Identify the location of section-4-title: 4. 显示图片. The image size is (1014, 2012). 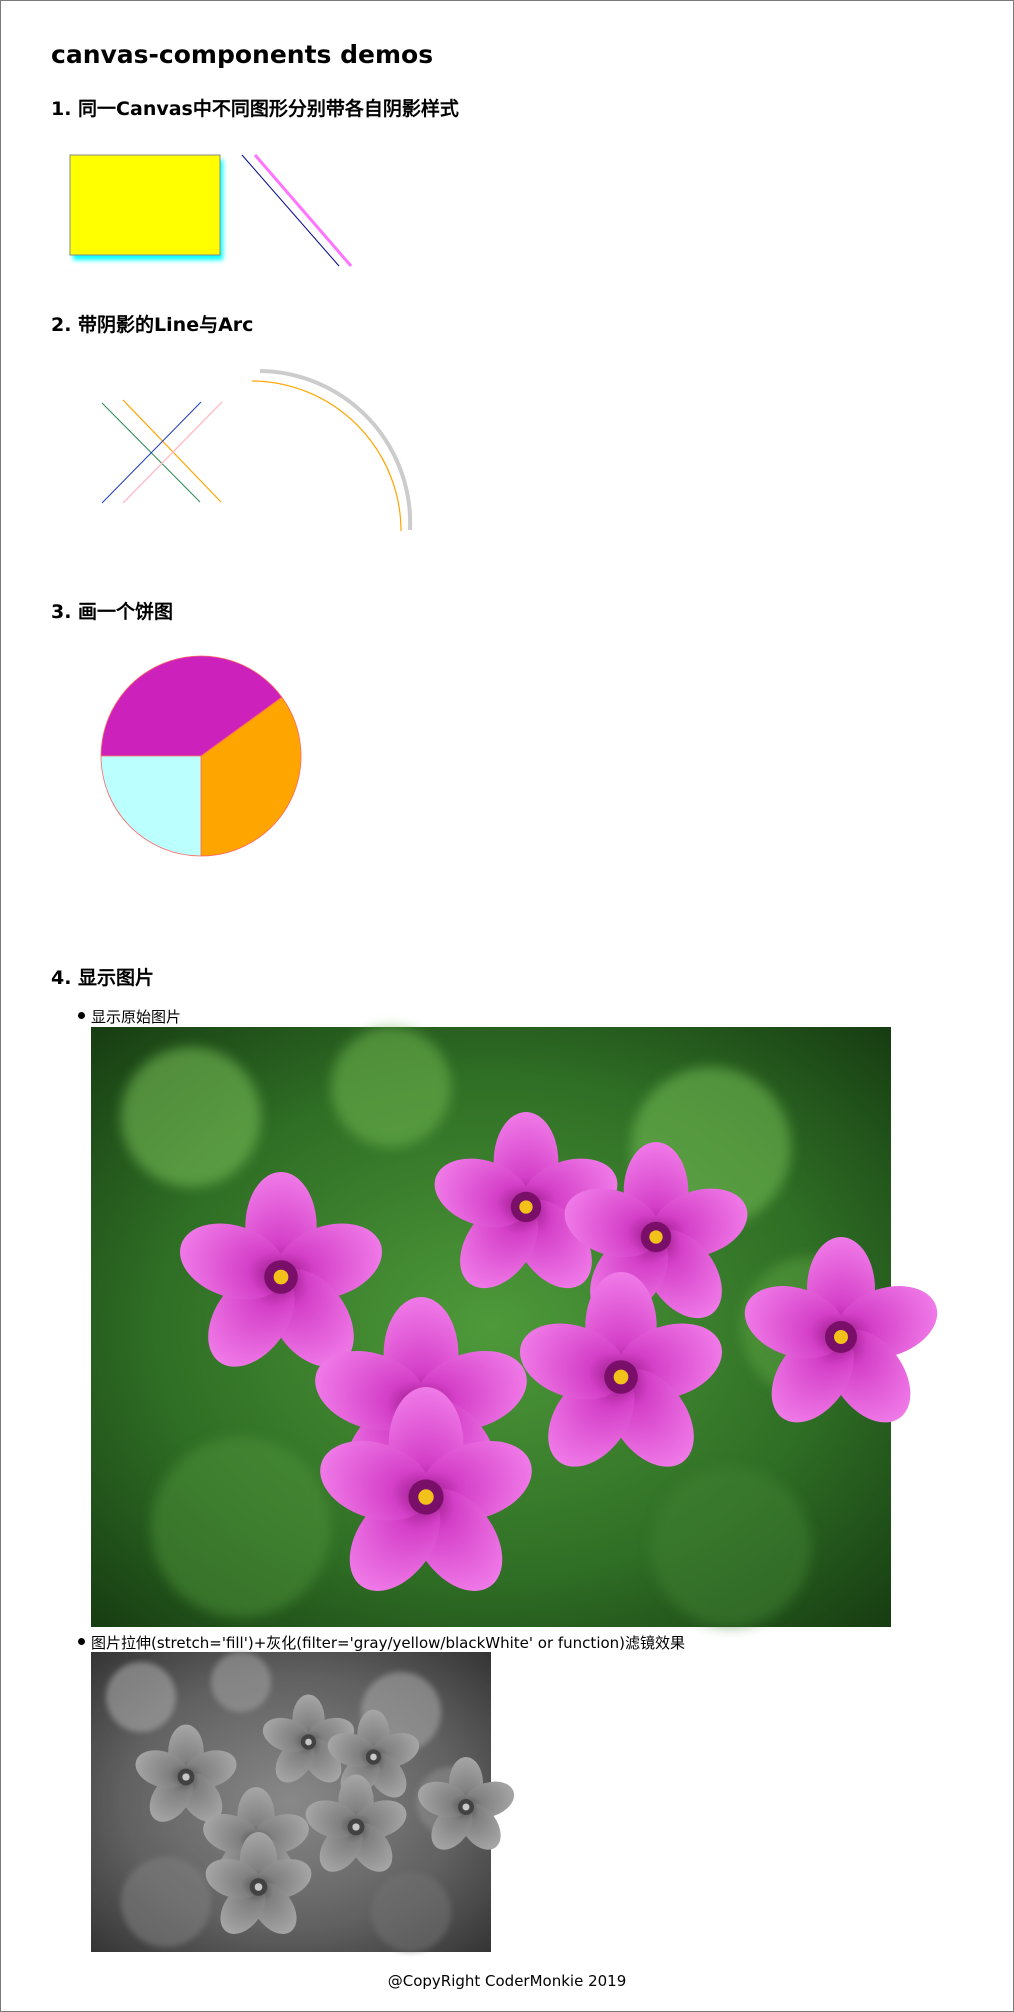
(103, 978).